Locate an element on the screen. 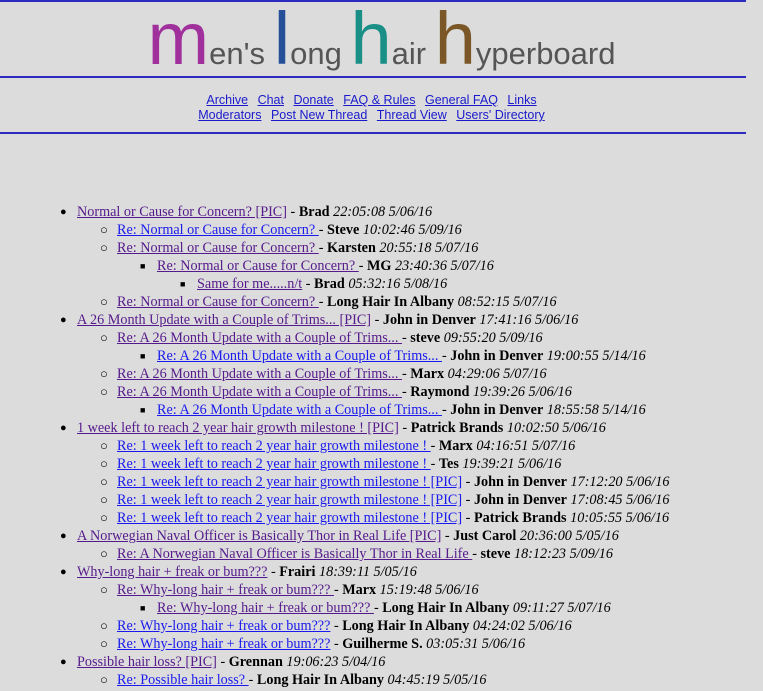 This screenshot has height=691, width=763. post-date: 04:29:06 5/07/16 is located at coordinates (497, 374).